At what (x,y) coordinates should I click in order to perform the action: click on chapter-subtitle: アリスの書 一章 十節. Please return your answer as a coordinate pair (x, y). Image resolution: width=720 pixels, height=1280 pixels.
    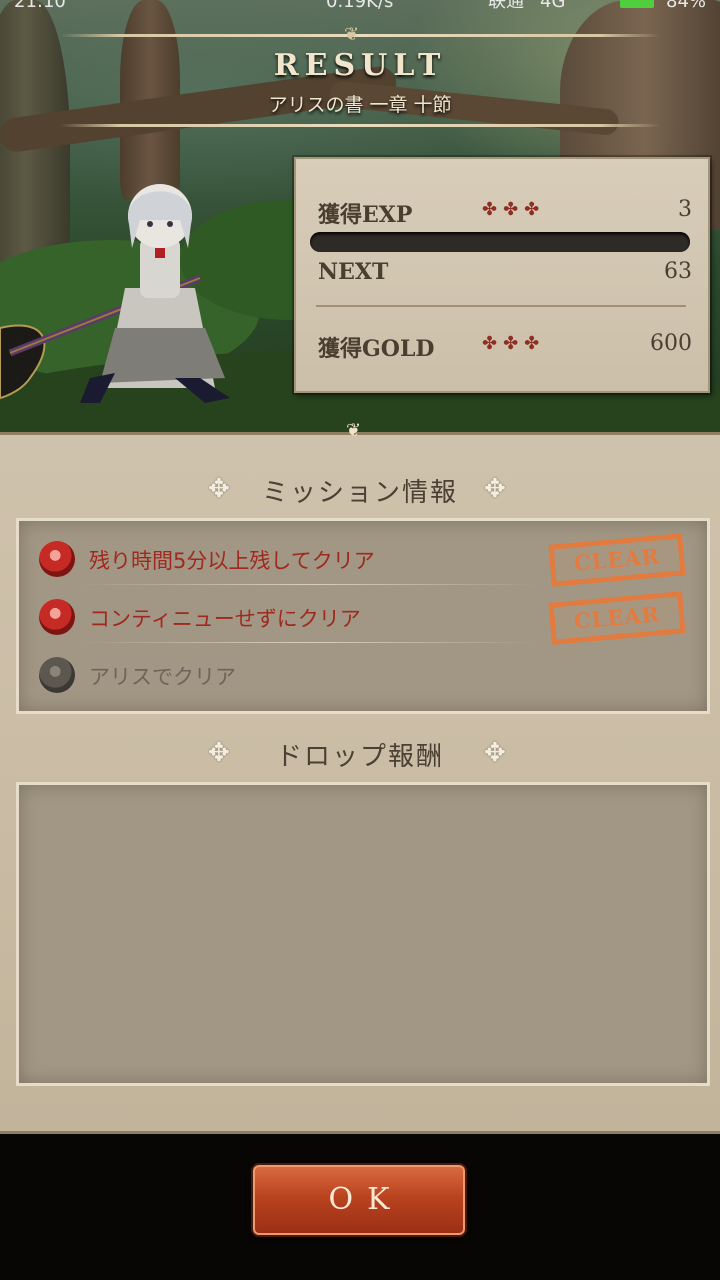
    Looking at the image, I should click on (360, 105).